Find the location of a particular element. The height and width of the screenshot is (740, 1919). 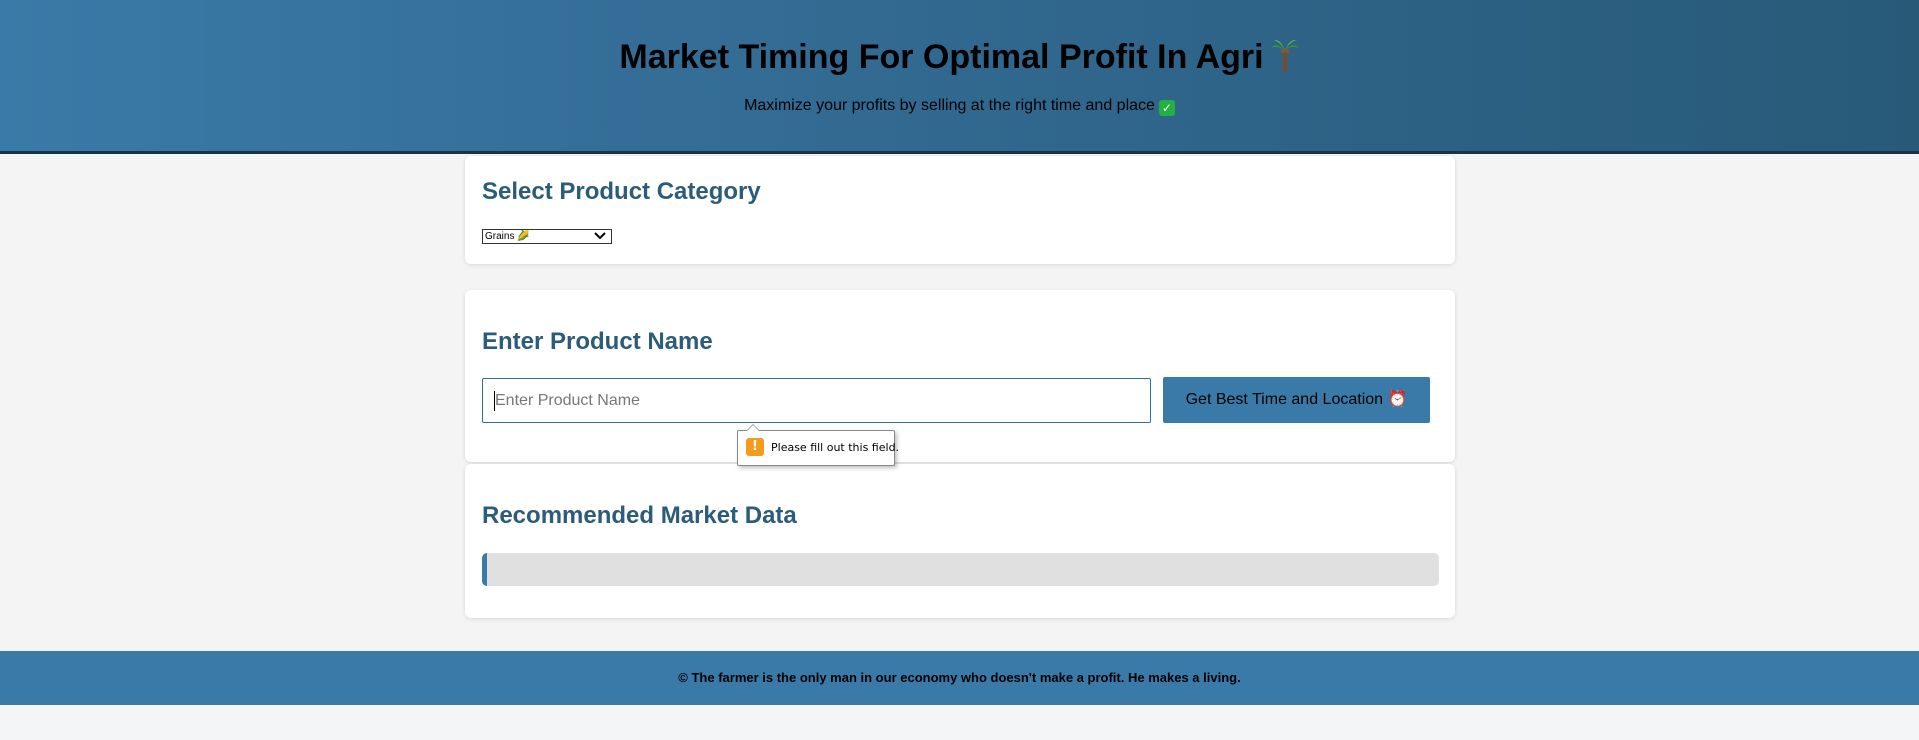

get-best-time-button: Get Best Time and Location ⏰ is located at coordinates (1296, 400).